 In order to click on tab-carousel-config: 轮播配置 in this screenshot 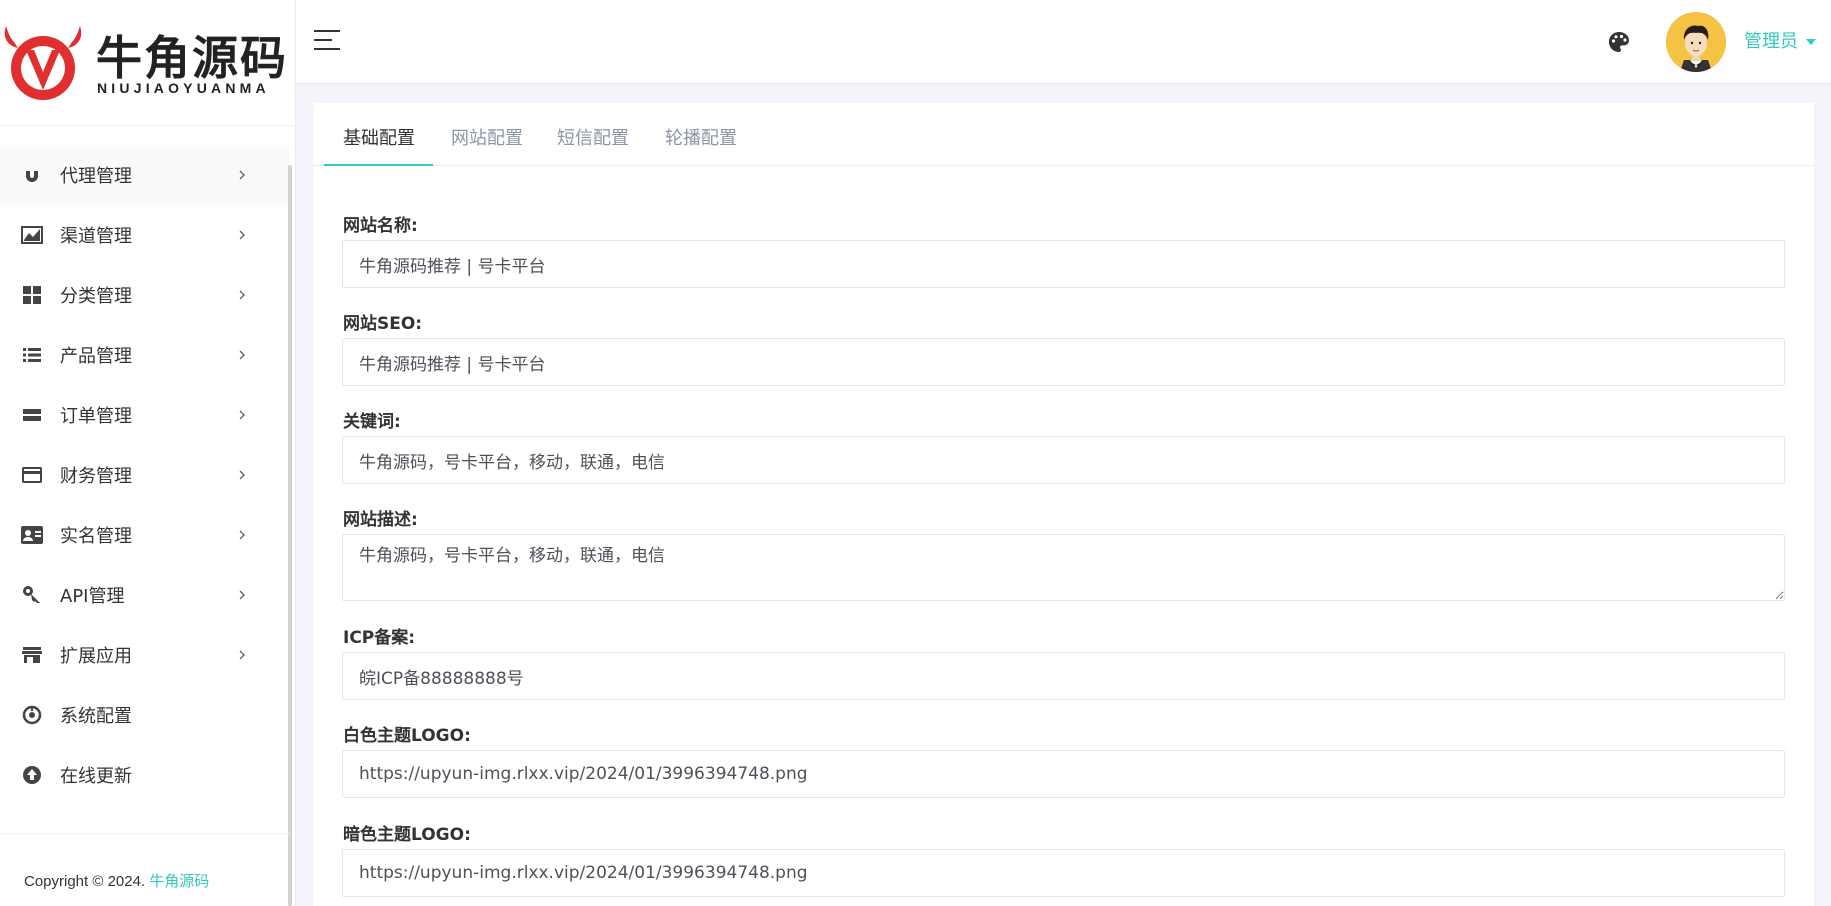, I will do `click(701, 145)`.